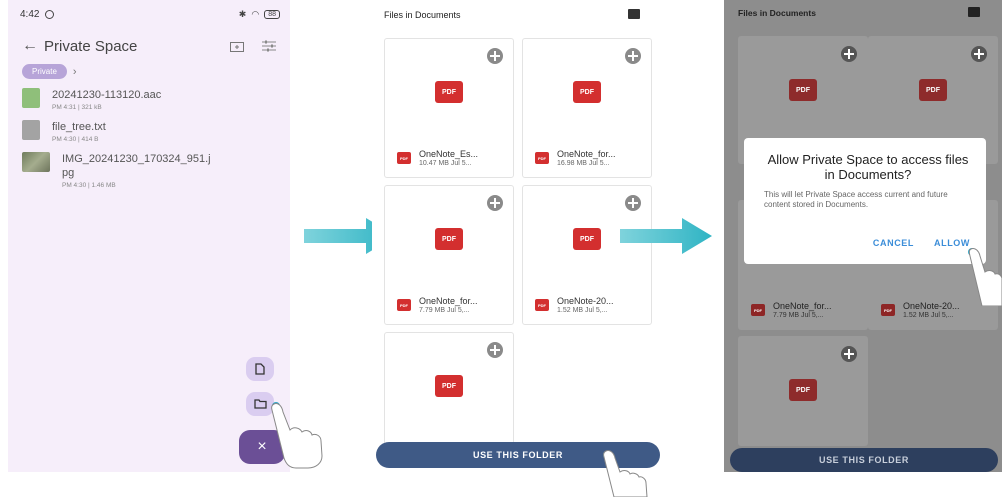 The height and width of the screenshot is (497, 1002). What do you see at coordinates (89, 185) in the screenshot?
I see `file-meta: PM 4:30 | 1.46 MB` at bounding box center [89, 185].